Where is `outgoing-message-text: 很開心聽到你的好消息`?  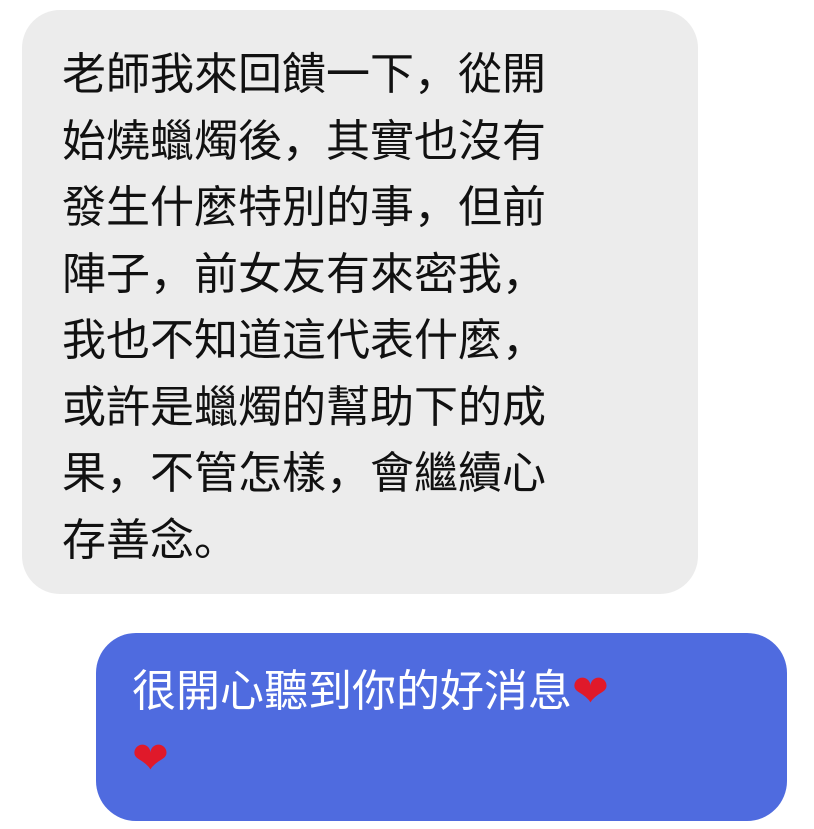 outgoing-message-text: 很開心聽到你的好消息 is located at coordinates (352, 691).